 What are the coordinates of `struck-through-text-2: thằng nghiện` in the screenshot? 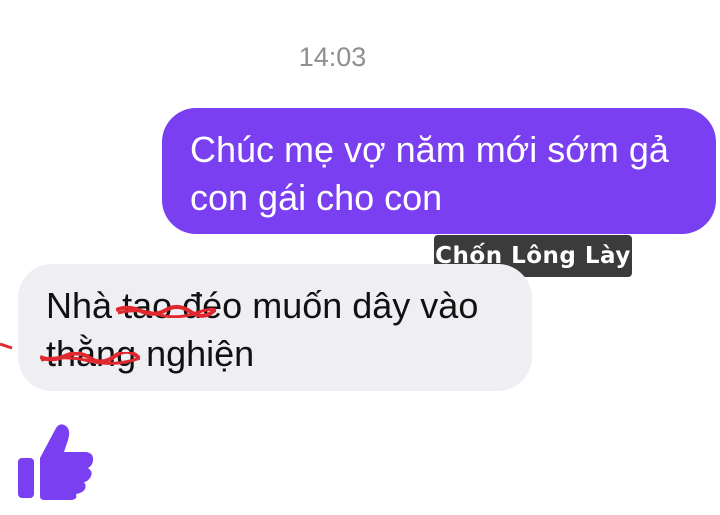 It's located at (147, 354).